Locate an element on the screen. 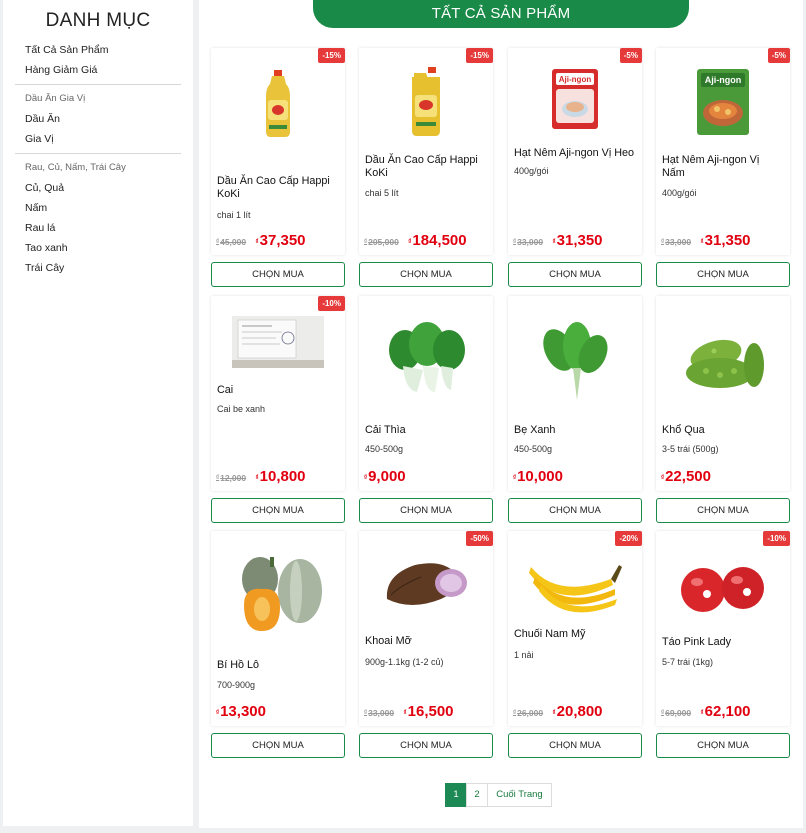  price-block: ₫9,000 is located at coordinates (427, 477).